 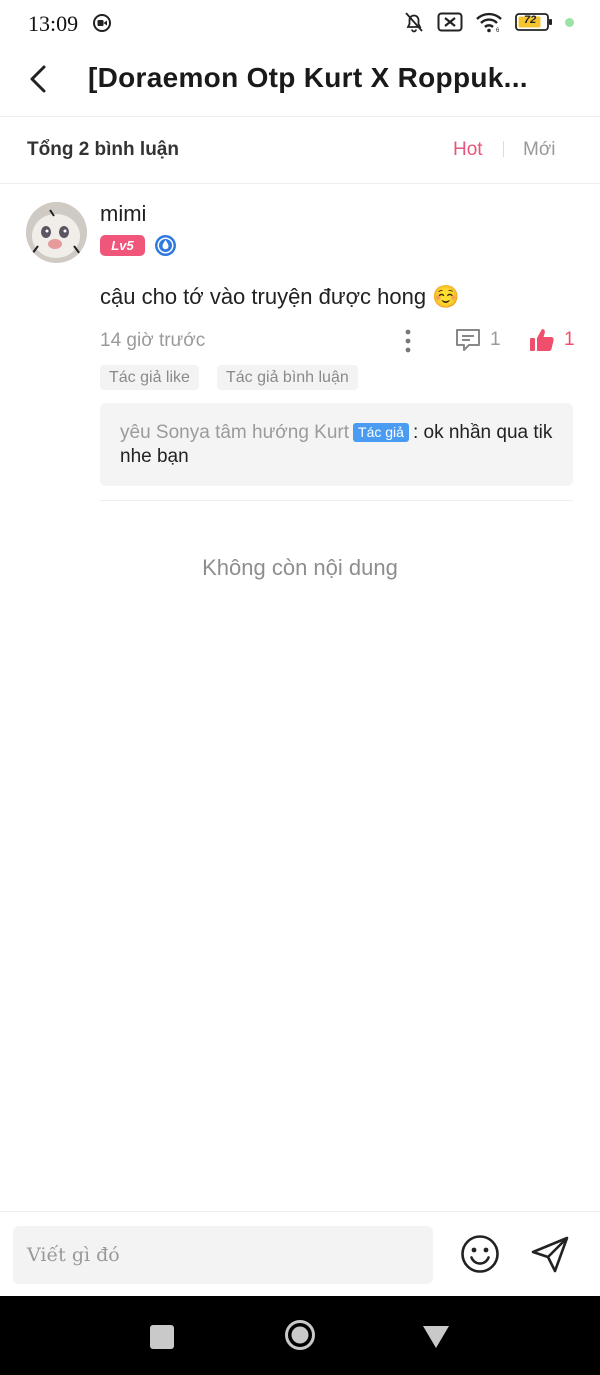 I want to click on wifi-icon: 6, so click(x=489, y=22).